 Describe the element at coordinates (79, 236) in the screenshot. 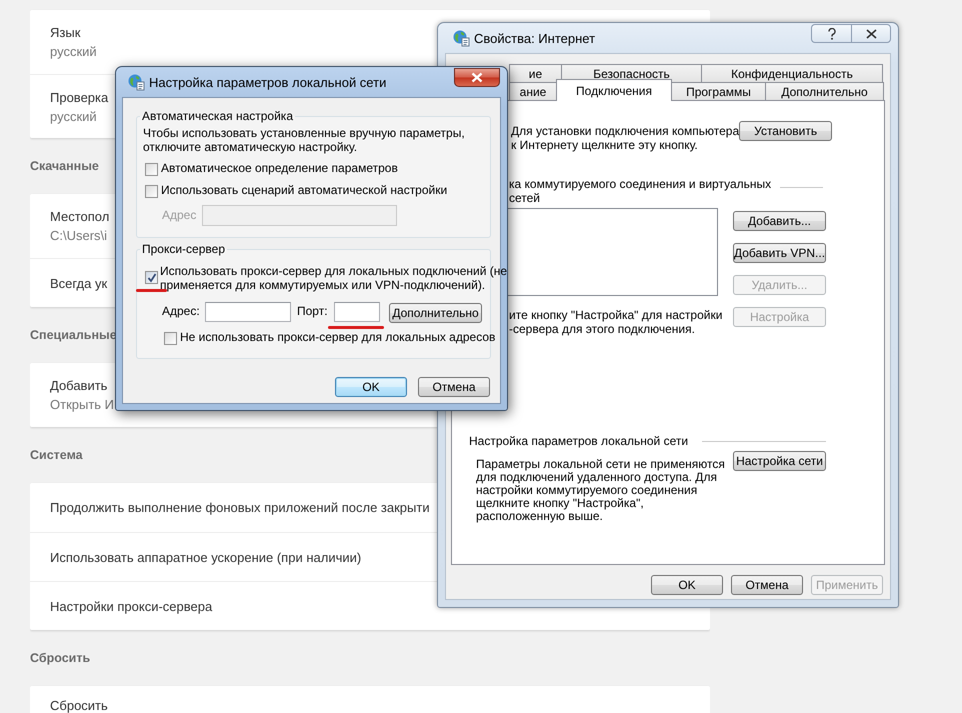

I see `setting-value: C:\Users\i` at that location.